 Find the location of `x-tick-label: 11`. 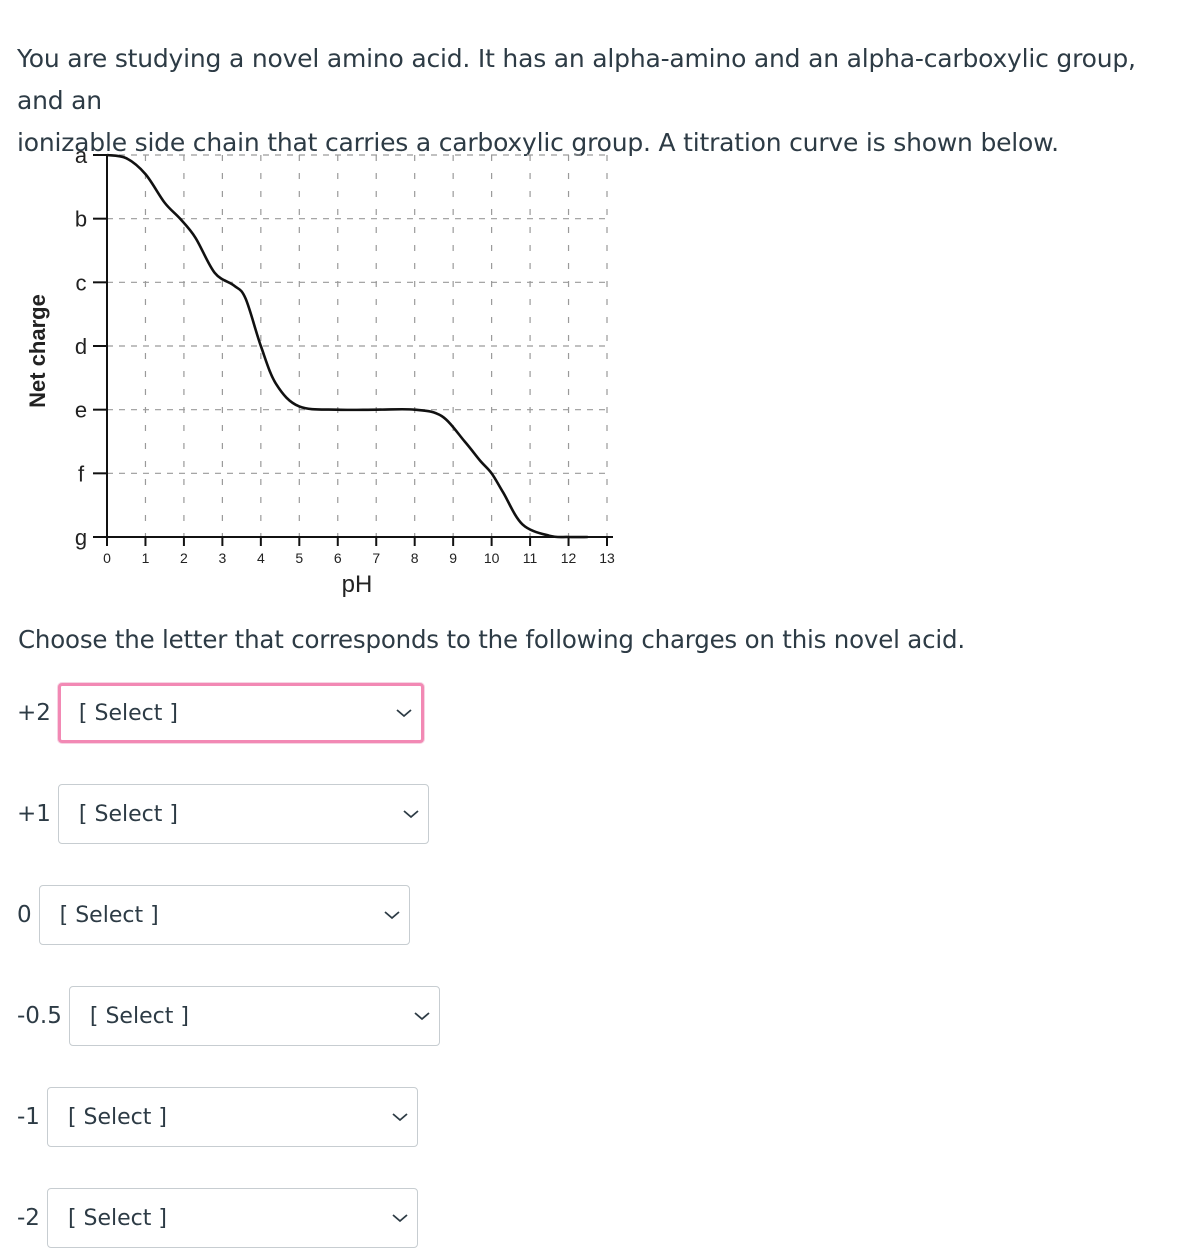

x-tick-label: 11 is located at coordinates (530, 558).